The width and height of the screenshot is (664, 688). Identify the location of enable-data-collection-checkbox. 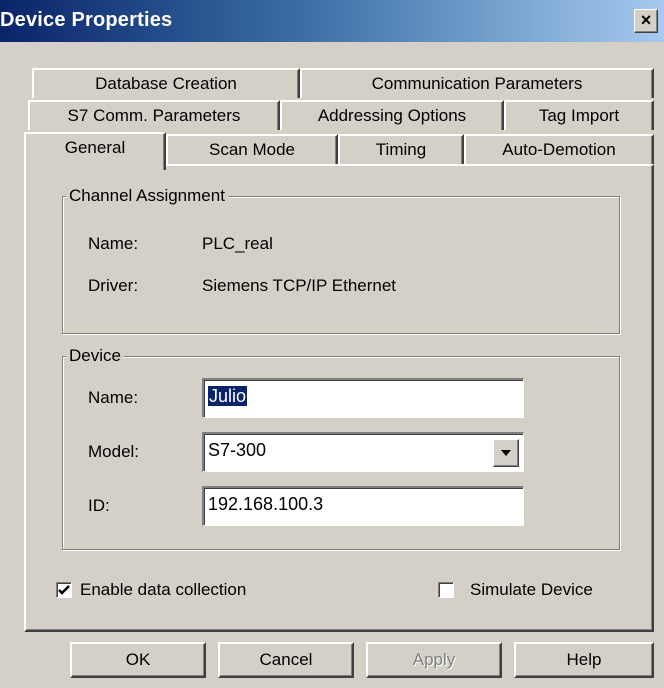
(64, 590).